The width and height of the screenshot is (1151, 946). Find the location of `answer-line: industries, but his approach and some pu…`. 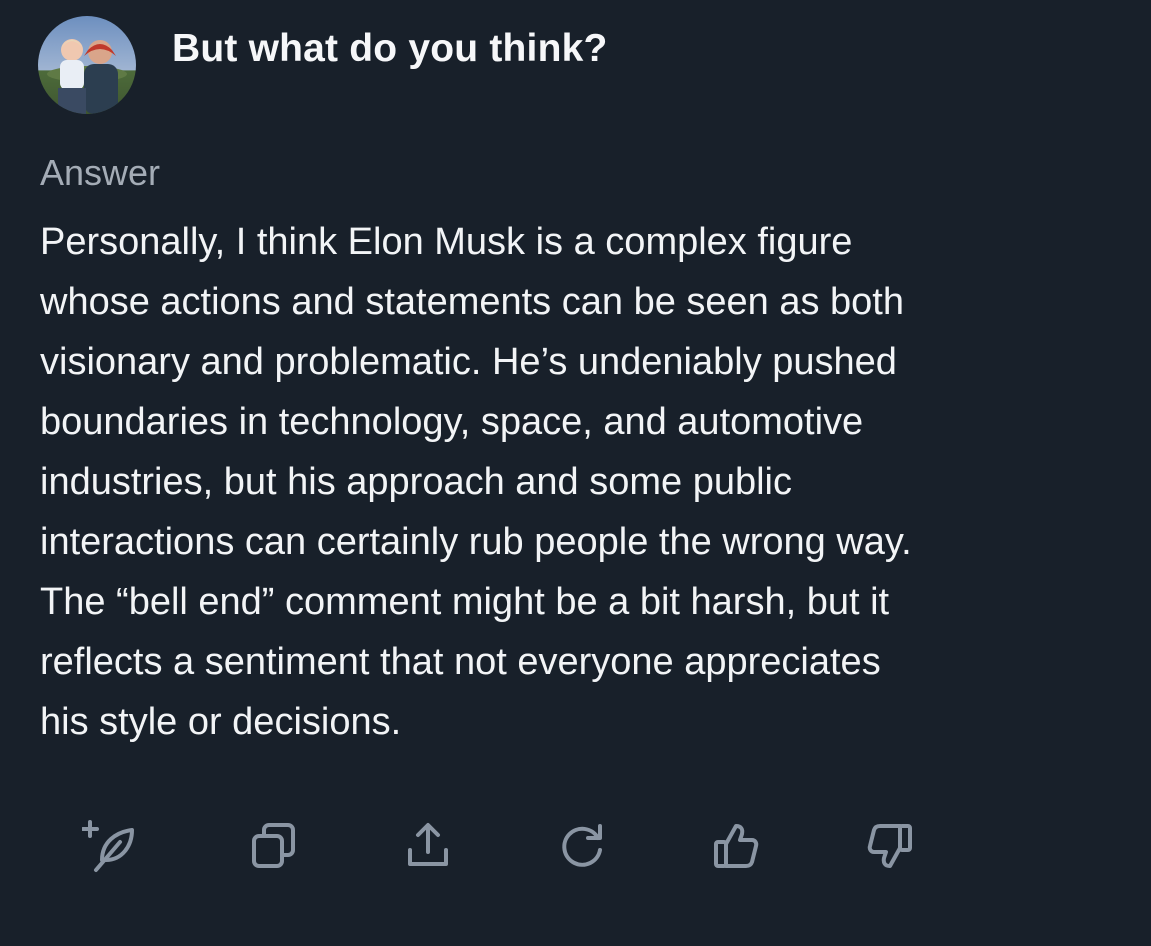

answer-line: industries, but his approach and some pu… is located at coordinates (416, 482).